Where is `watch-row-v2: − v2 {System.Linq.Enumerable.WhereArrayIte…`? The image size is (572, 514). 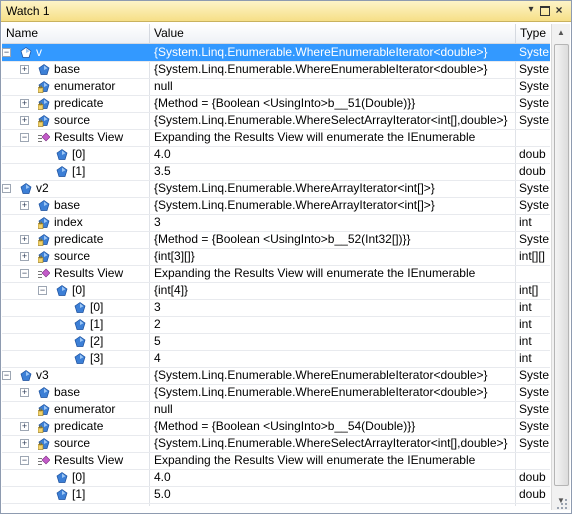
watch-row-v2: − v2 {System.Linq.Enumerable.WhereArrayIte… is located at coordinates (276, 189).